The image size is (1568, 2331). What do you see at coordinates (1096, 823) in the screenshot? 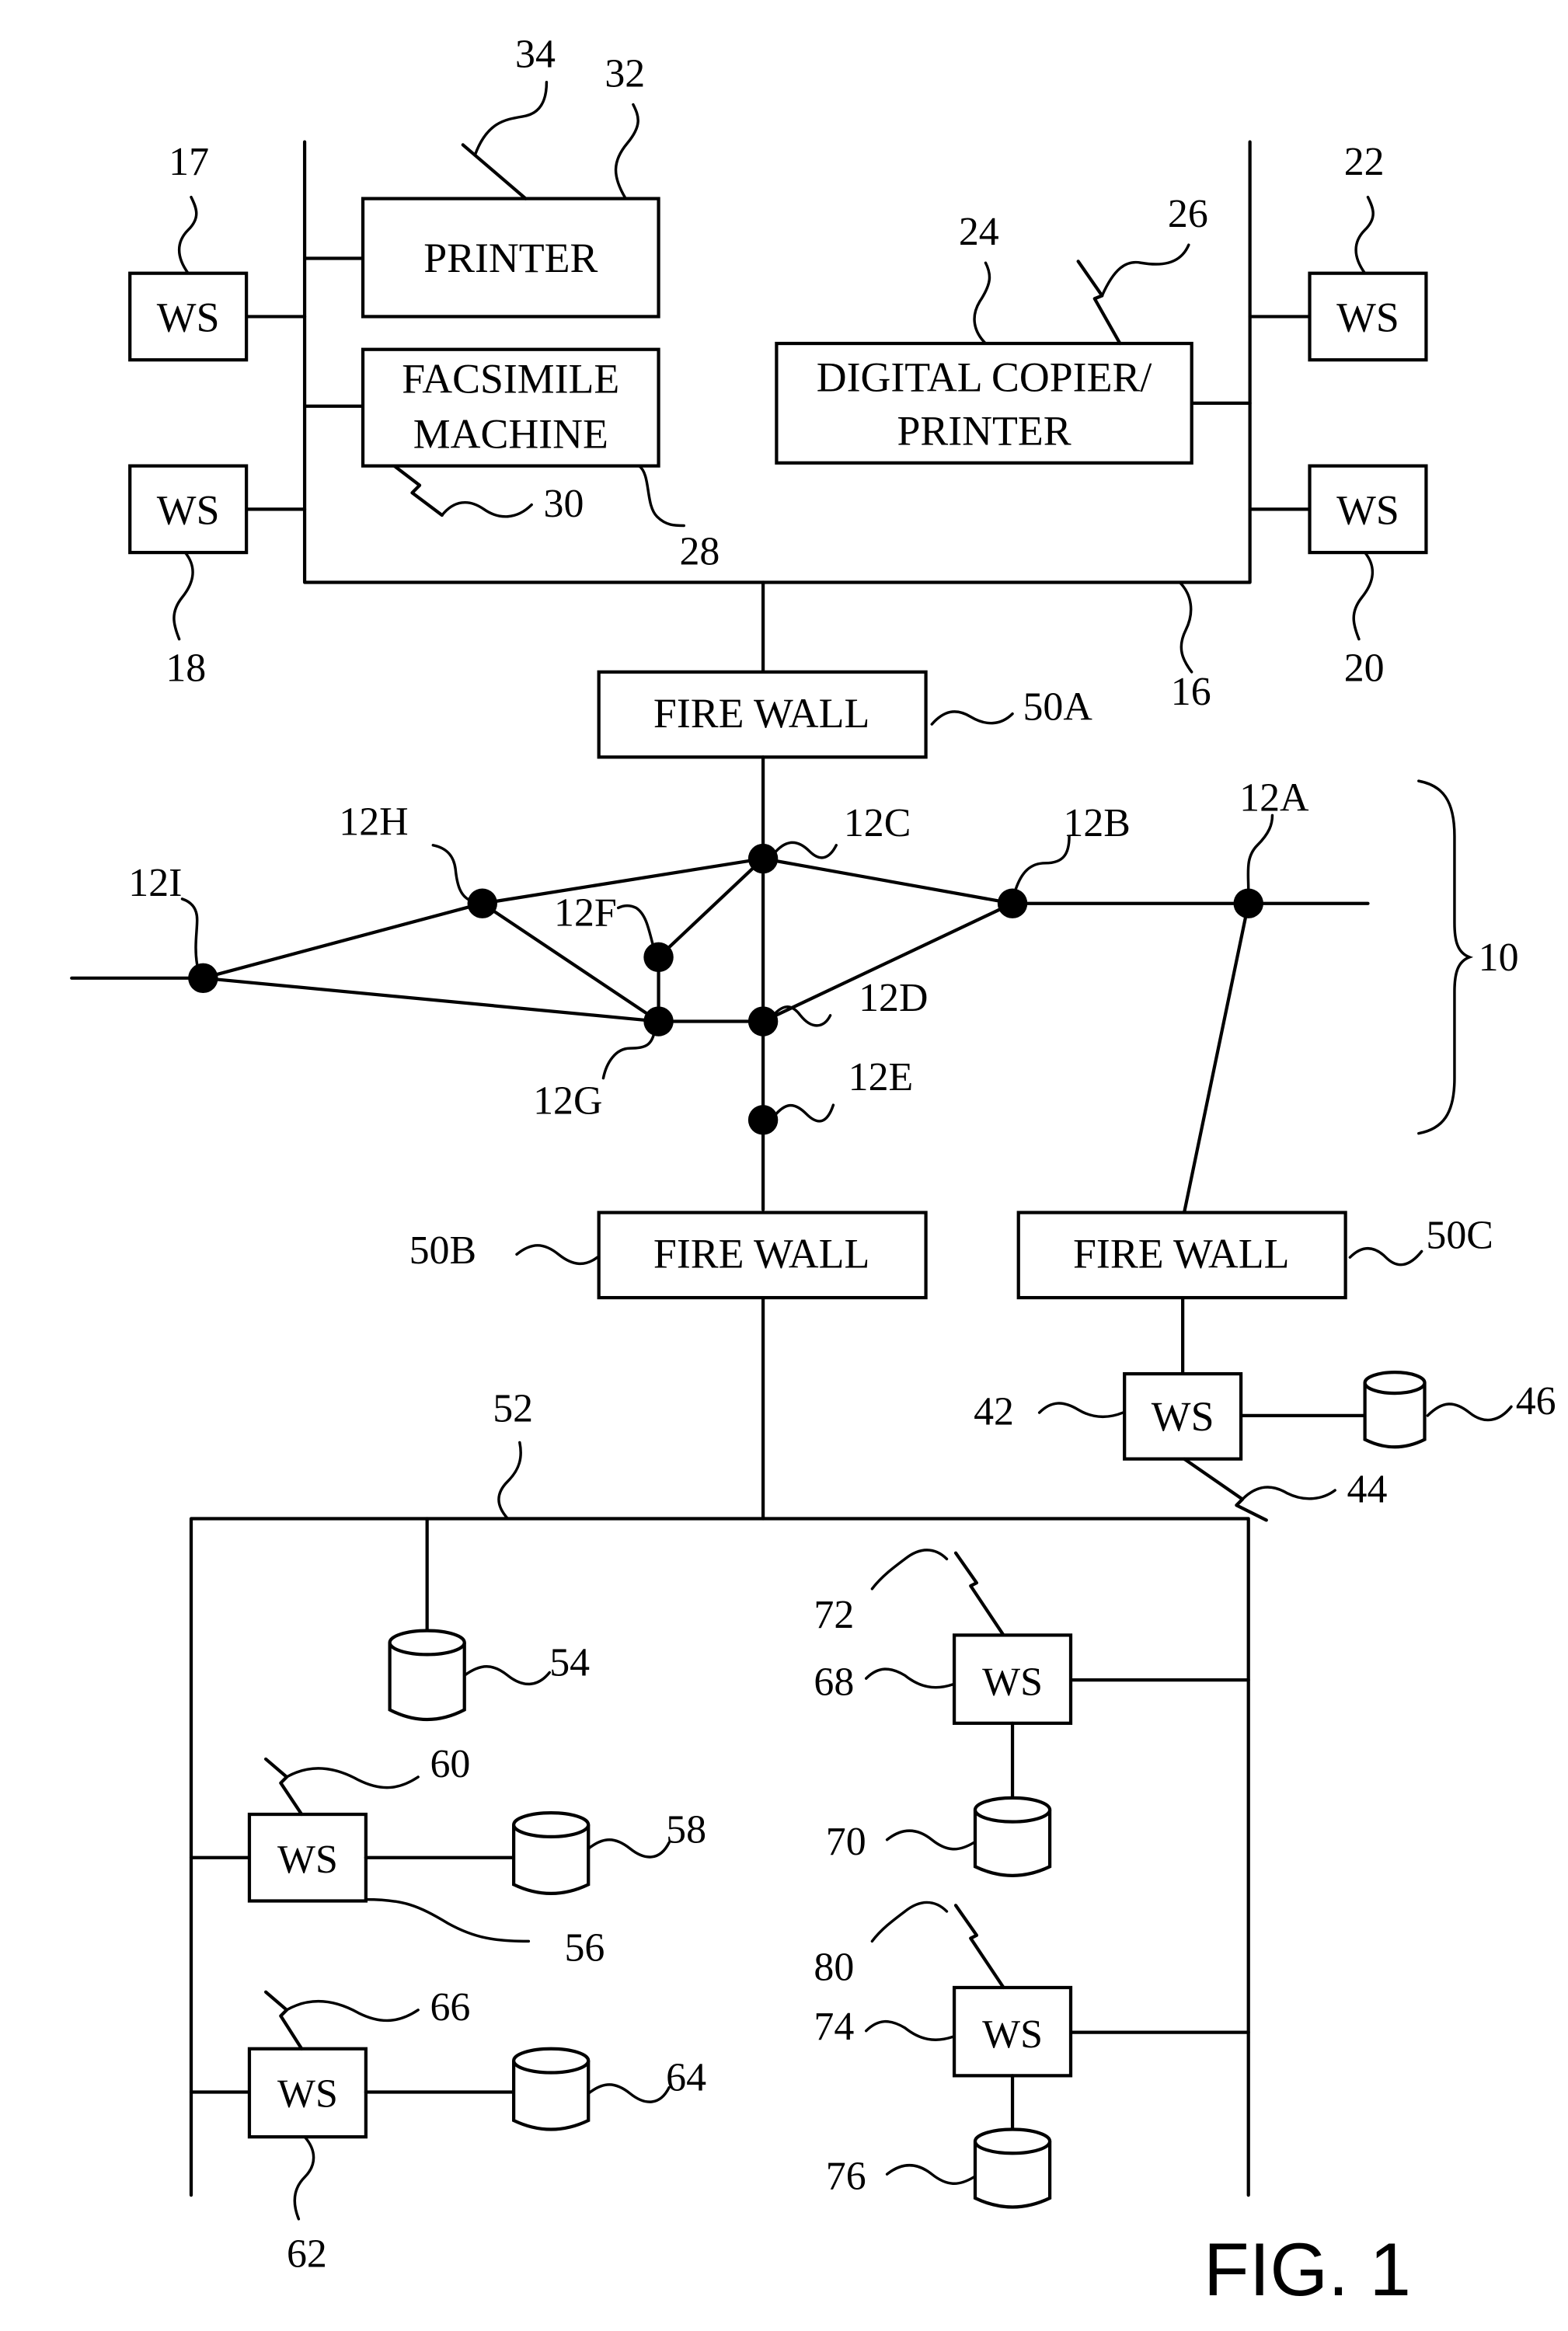
I see `label-12b: 12B` at bounding box center [1096, 823].